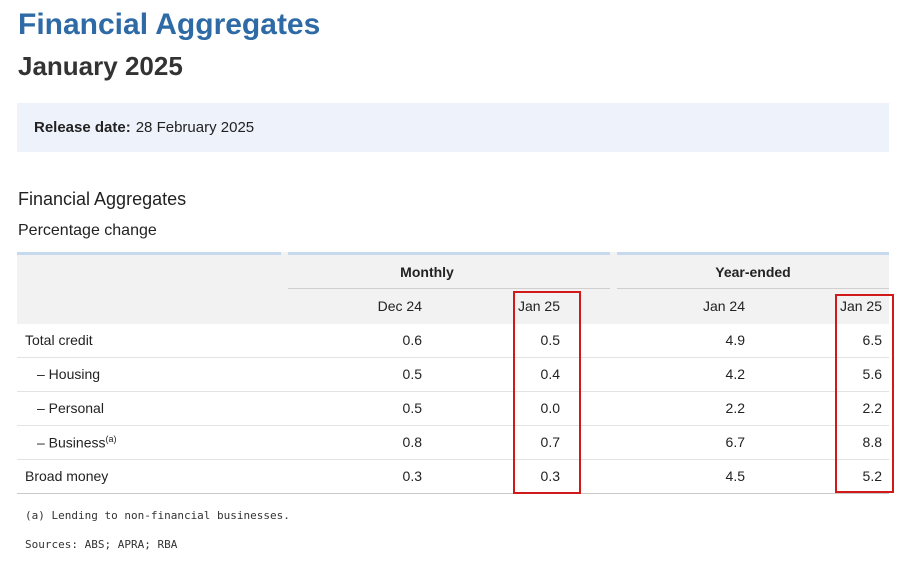 The image size is (900, 563). What do you see at coordinates (550, 442) in the screenshot?
I see `cell-value: 0.7` at bounding box center [550, 442].